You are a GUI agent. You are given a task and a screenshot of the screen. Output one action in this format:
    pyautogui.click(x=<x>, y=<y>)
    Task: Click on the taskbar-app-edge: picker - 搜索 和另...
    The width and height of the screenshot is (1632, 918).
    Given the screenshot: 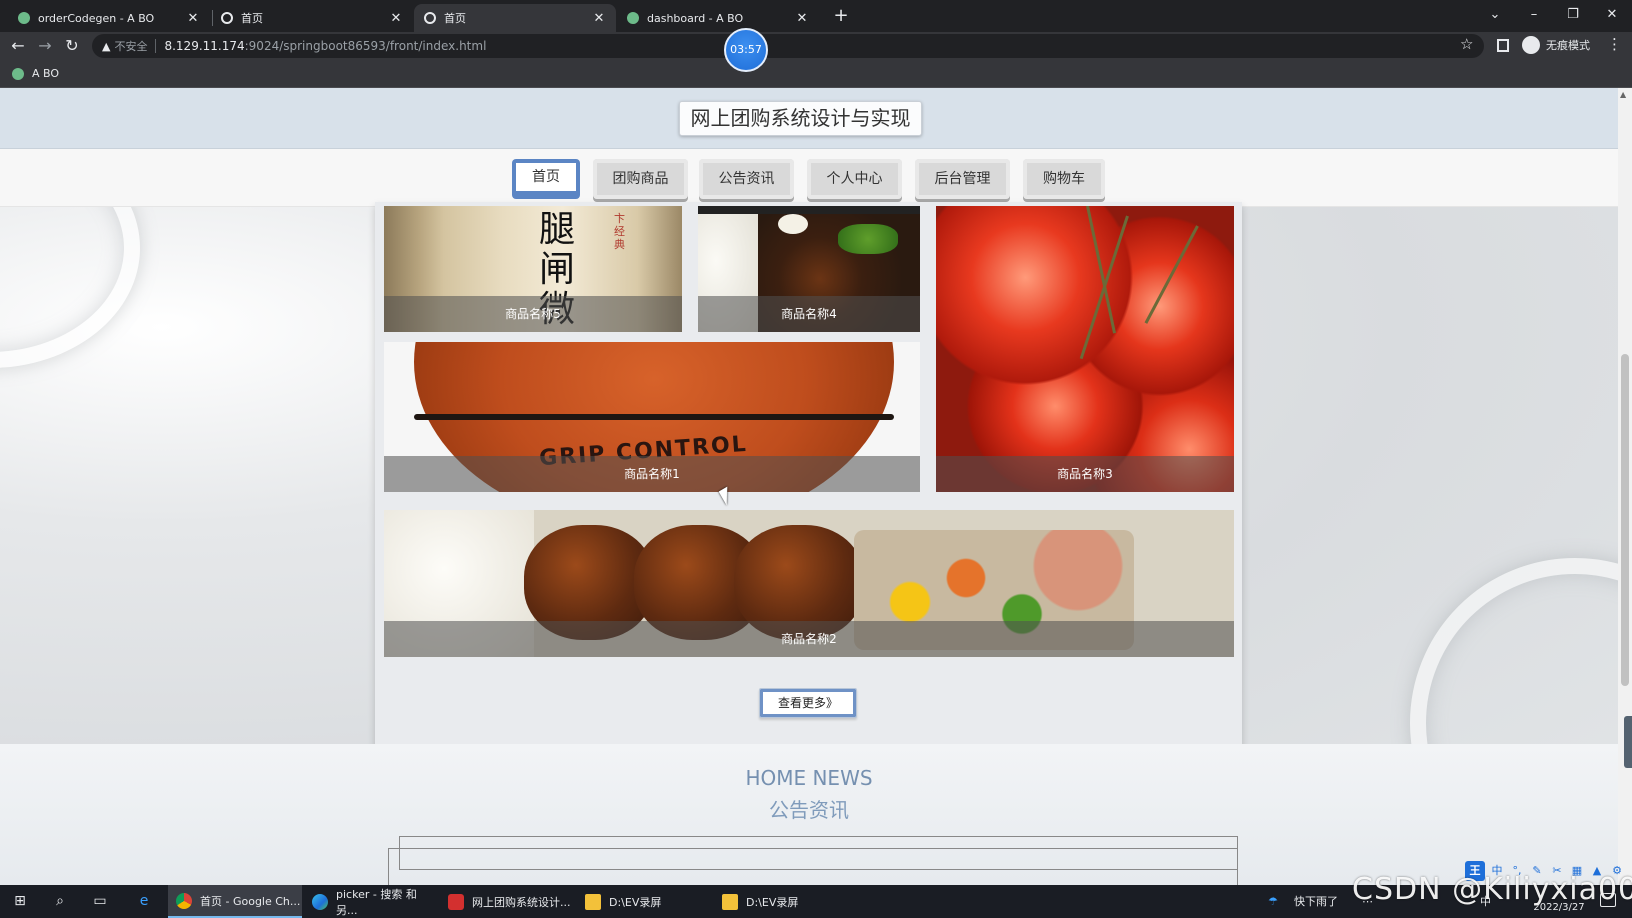 What is the action you would take?
    pyautogui.click(x=371, y=901)
    